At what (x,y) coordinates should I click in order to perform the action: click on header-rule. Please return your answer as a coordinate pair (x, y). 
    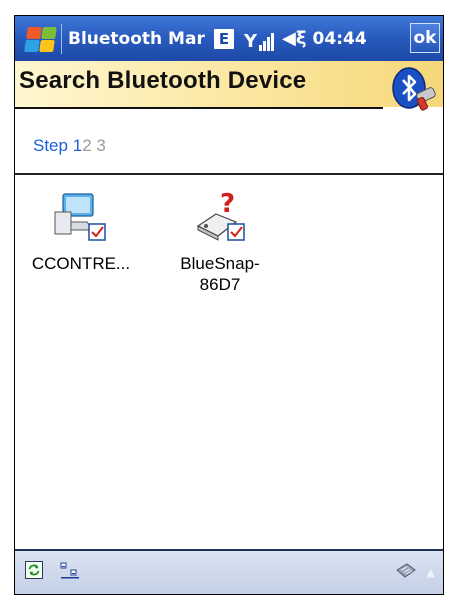
    Looking at the image, I should click on (199, 108).